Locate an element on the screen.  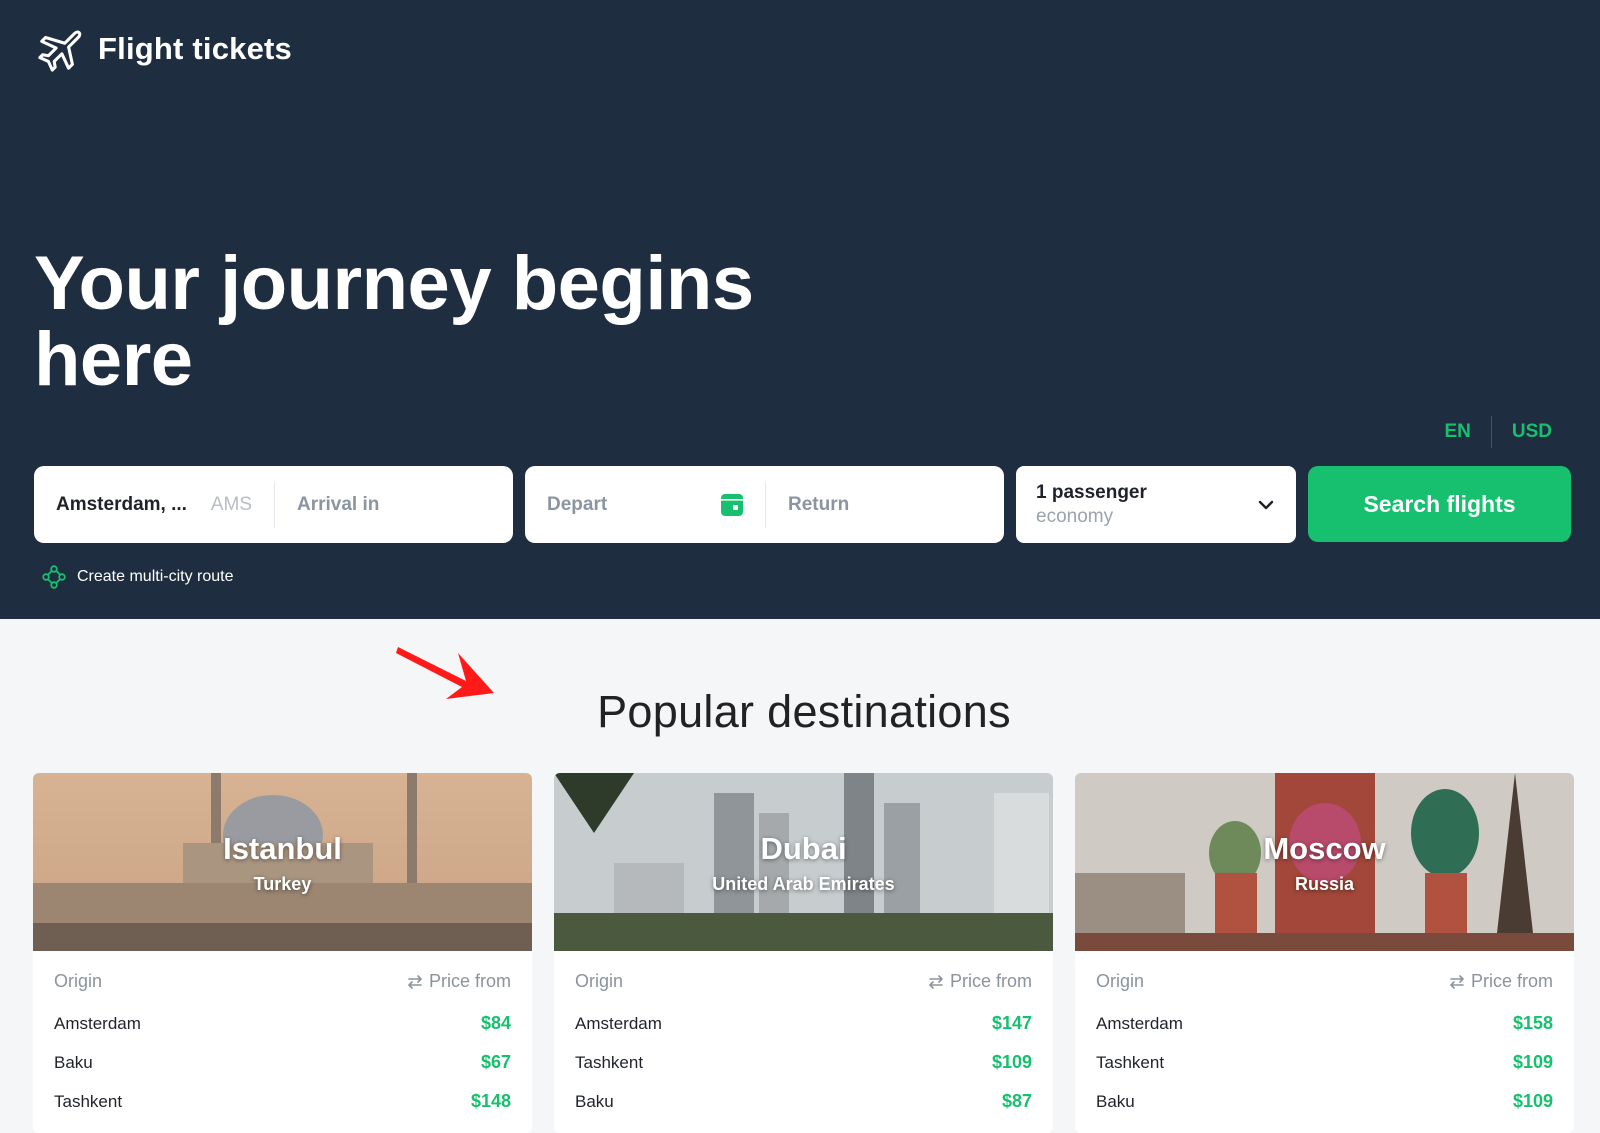
destination-city: Moscow is located at coordinates (1324, 848).